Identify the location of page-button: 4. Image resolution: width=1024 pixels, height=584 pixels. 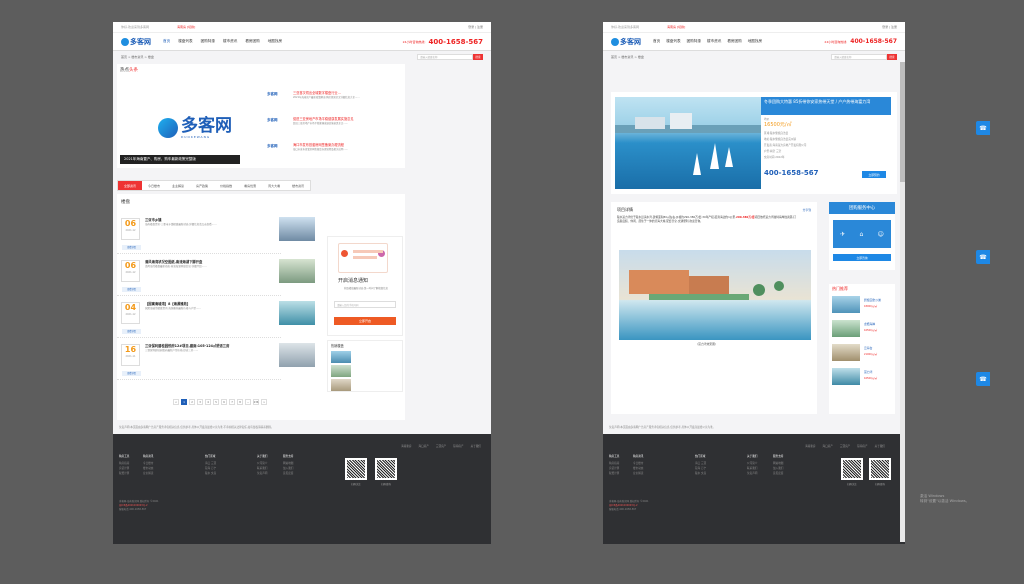
(208, 402).